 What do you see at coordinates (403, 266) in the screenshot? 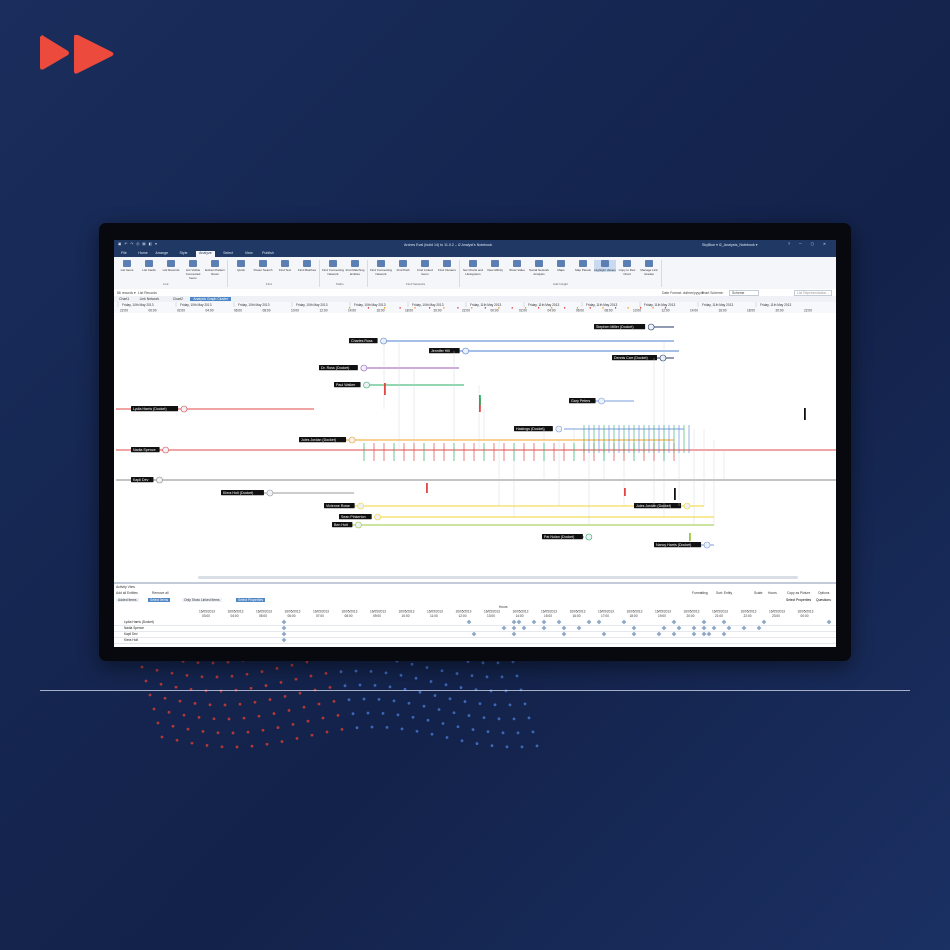
I see `ribbon-button-find-path: Find Path` at bounding box center [403, 266].